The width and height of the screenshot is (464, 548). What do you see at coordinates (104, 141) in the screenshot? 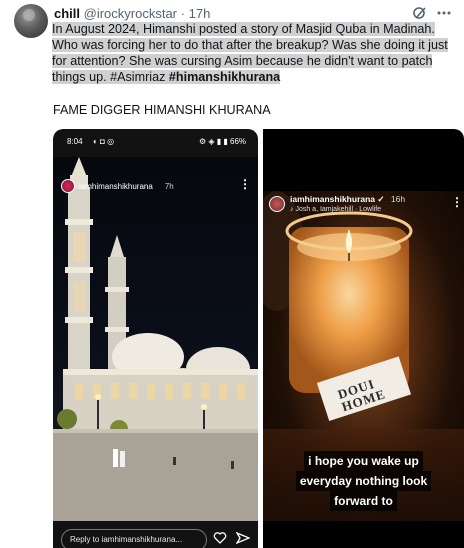
I see `status-left-icons: ◐ ◘ ◎` at bounding box center [104, 141].